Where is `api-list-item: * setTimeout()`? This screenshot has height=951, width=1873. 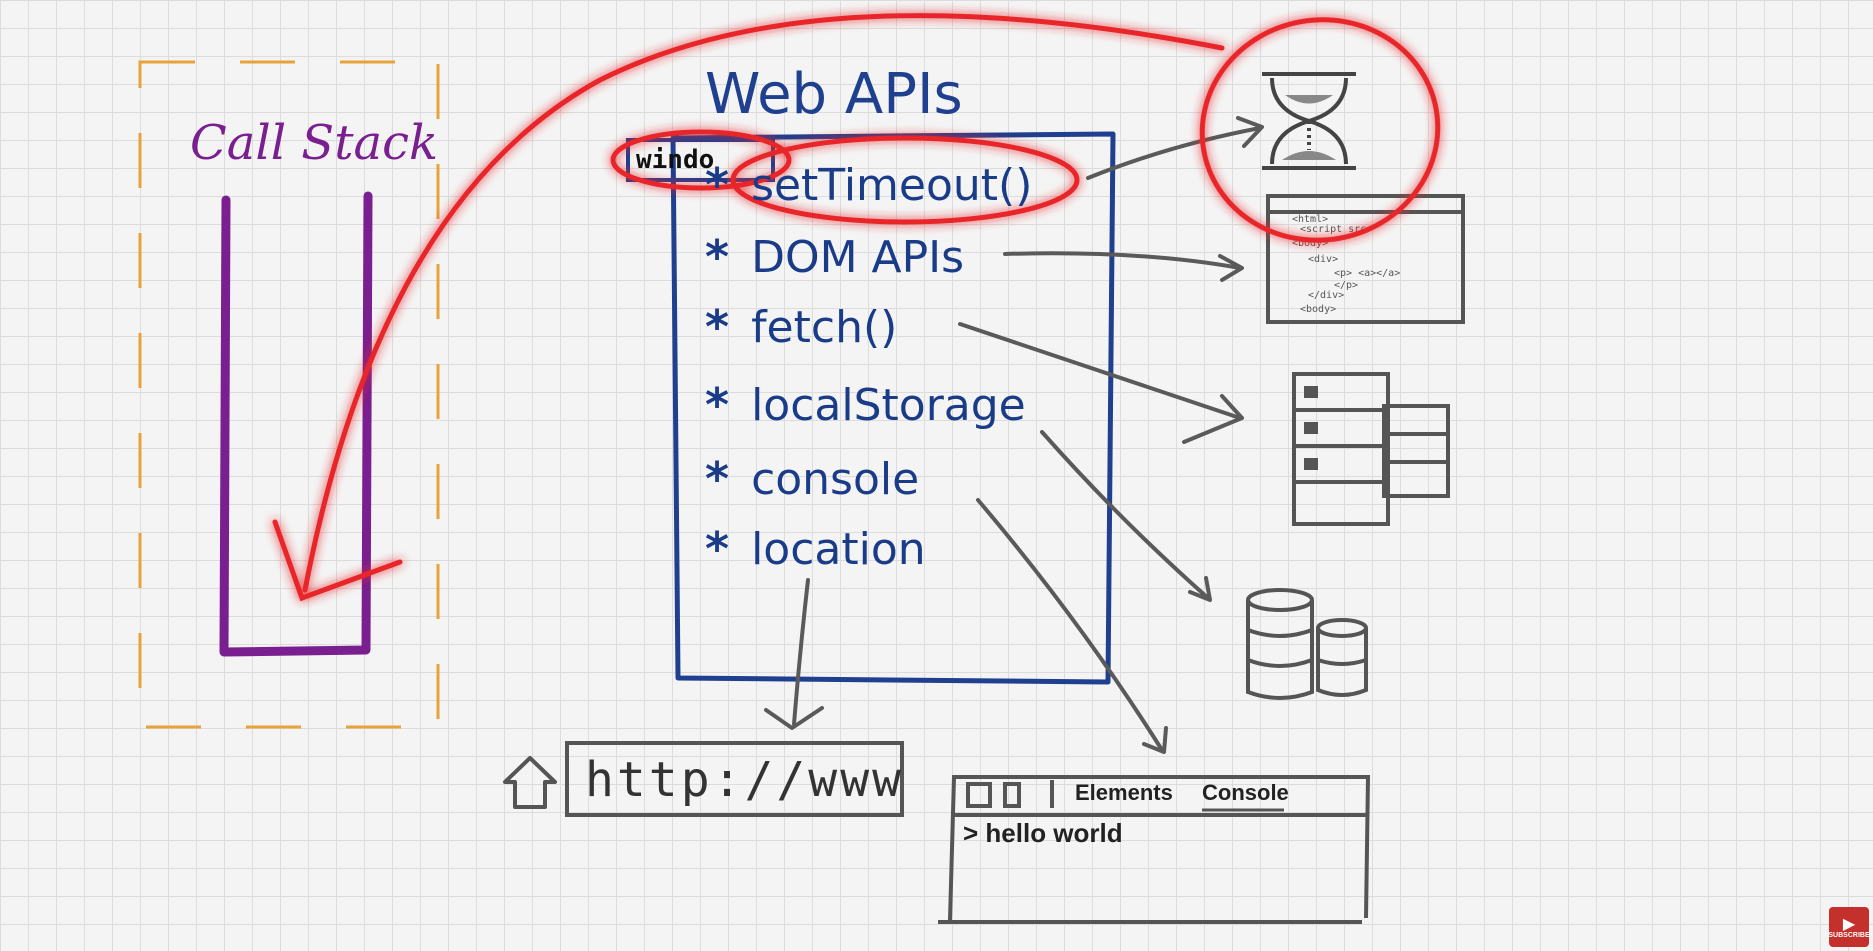 api-list-item: * setTimeout() is located at coordinates (868, 185).